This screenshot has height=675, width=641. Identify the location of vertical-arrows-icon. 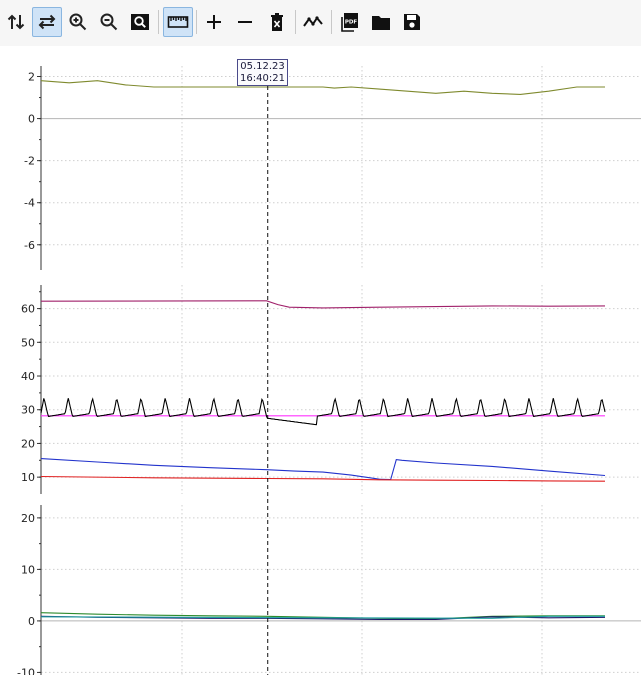
(16, 22).